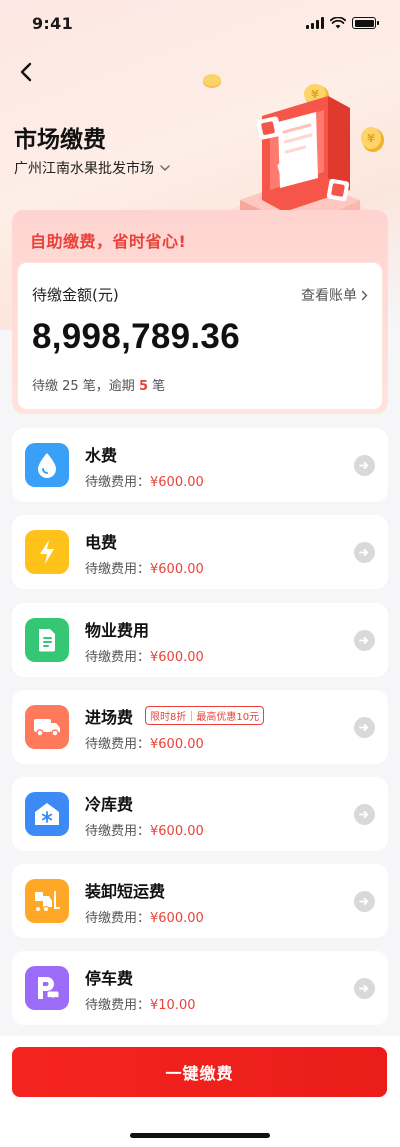 Image resolution: width=400 pixels, height=1147 pixels. What do you see at coordinates (84, 169) in the screenshot?
I see `market-name: 广州江南水果批发市场` at bounding box center [84, 169].